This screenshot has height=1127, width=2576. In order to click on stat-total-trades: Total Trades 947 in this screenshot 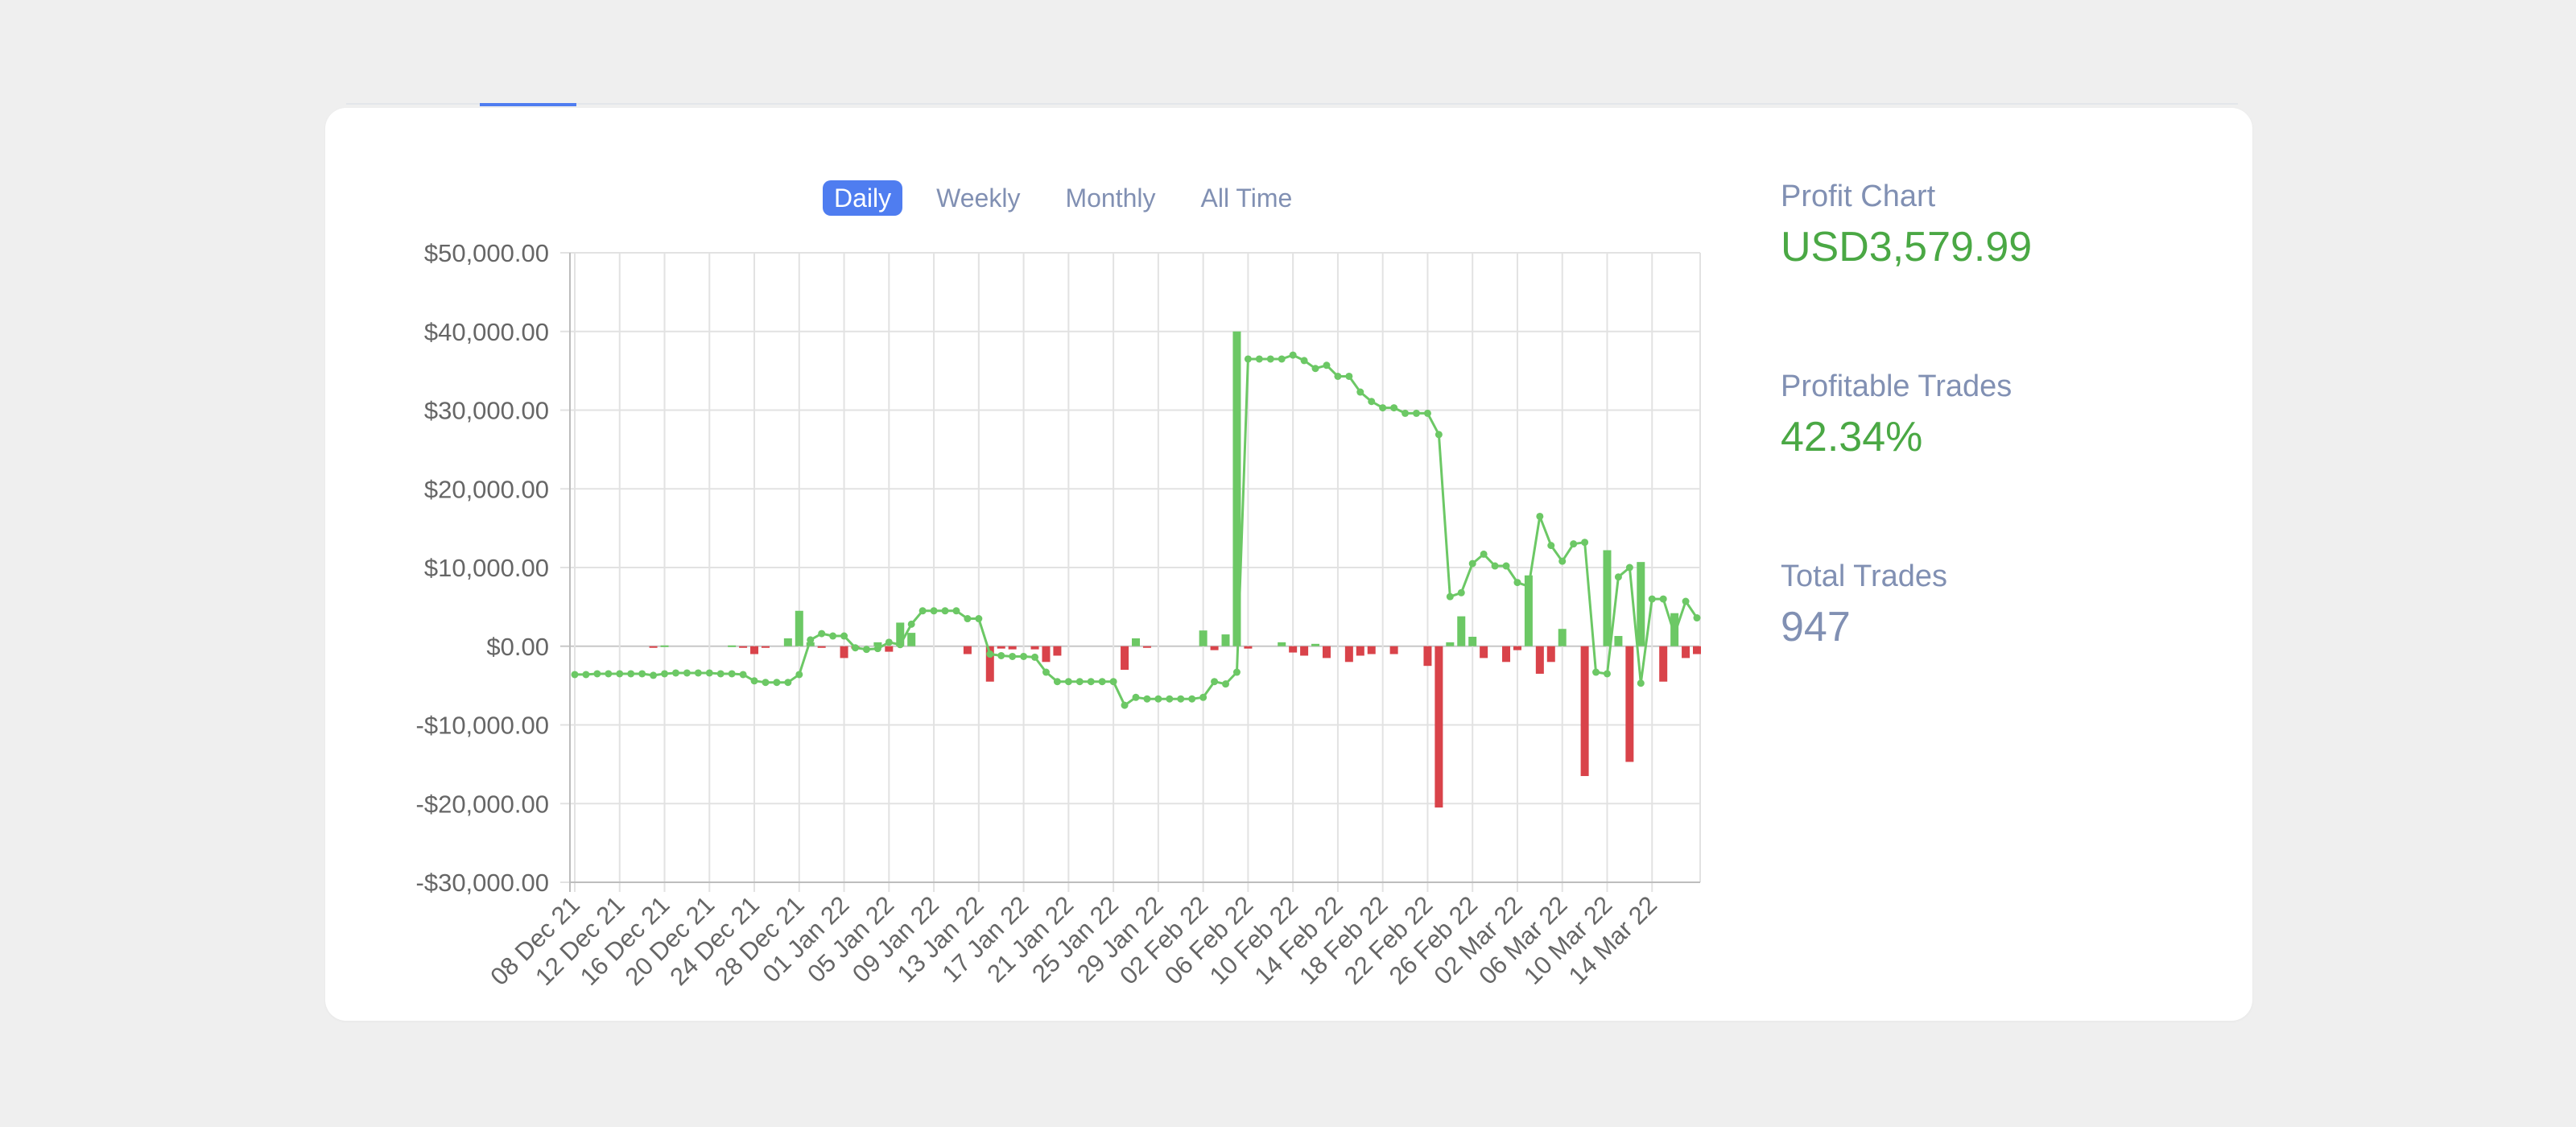, I will do `click(1864, 605)`.